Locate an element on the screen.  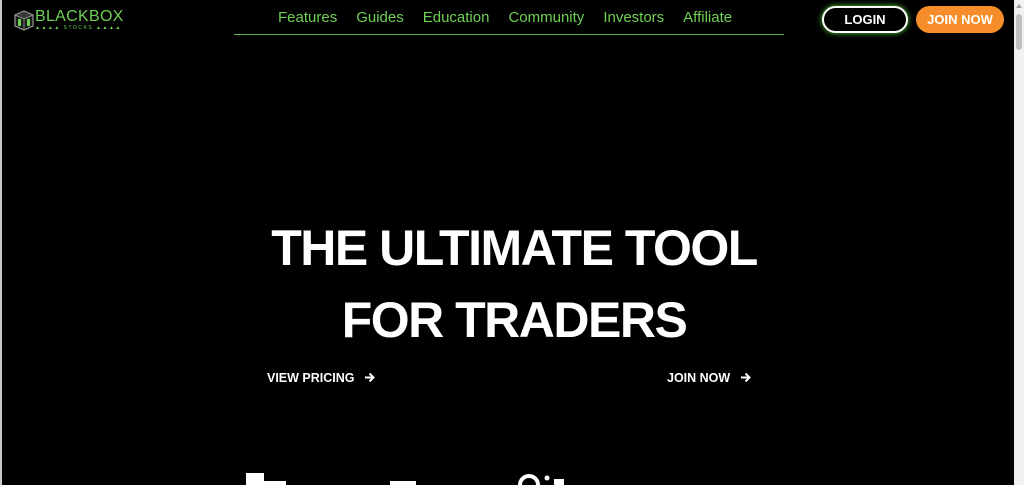
view-pricing-label: VIEW PRICING is located at coordinates (311, 378).